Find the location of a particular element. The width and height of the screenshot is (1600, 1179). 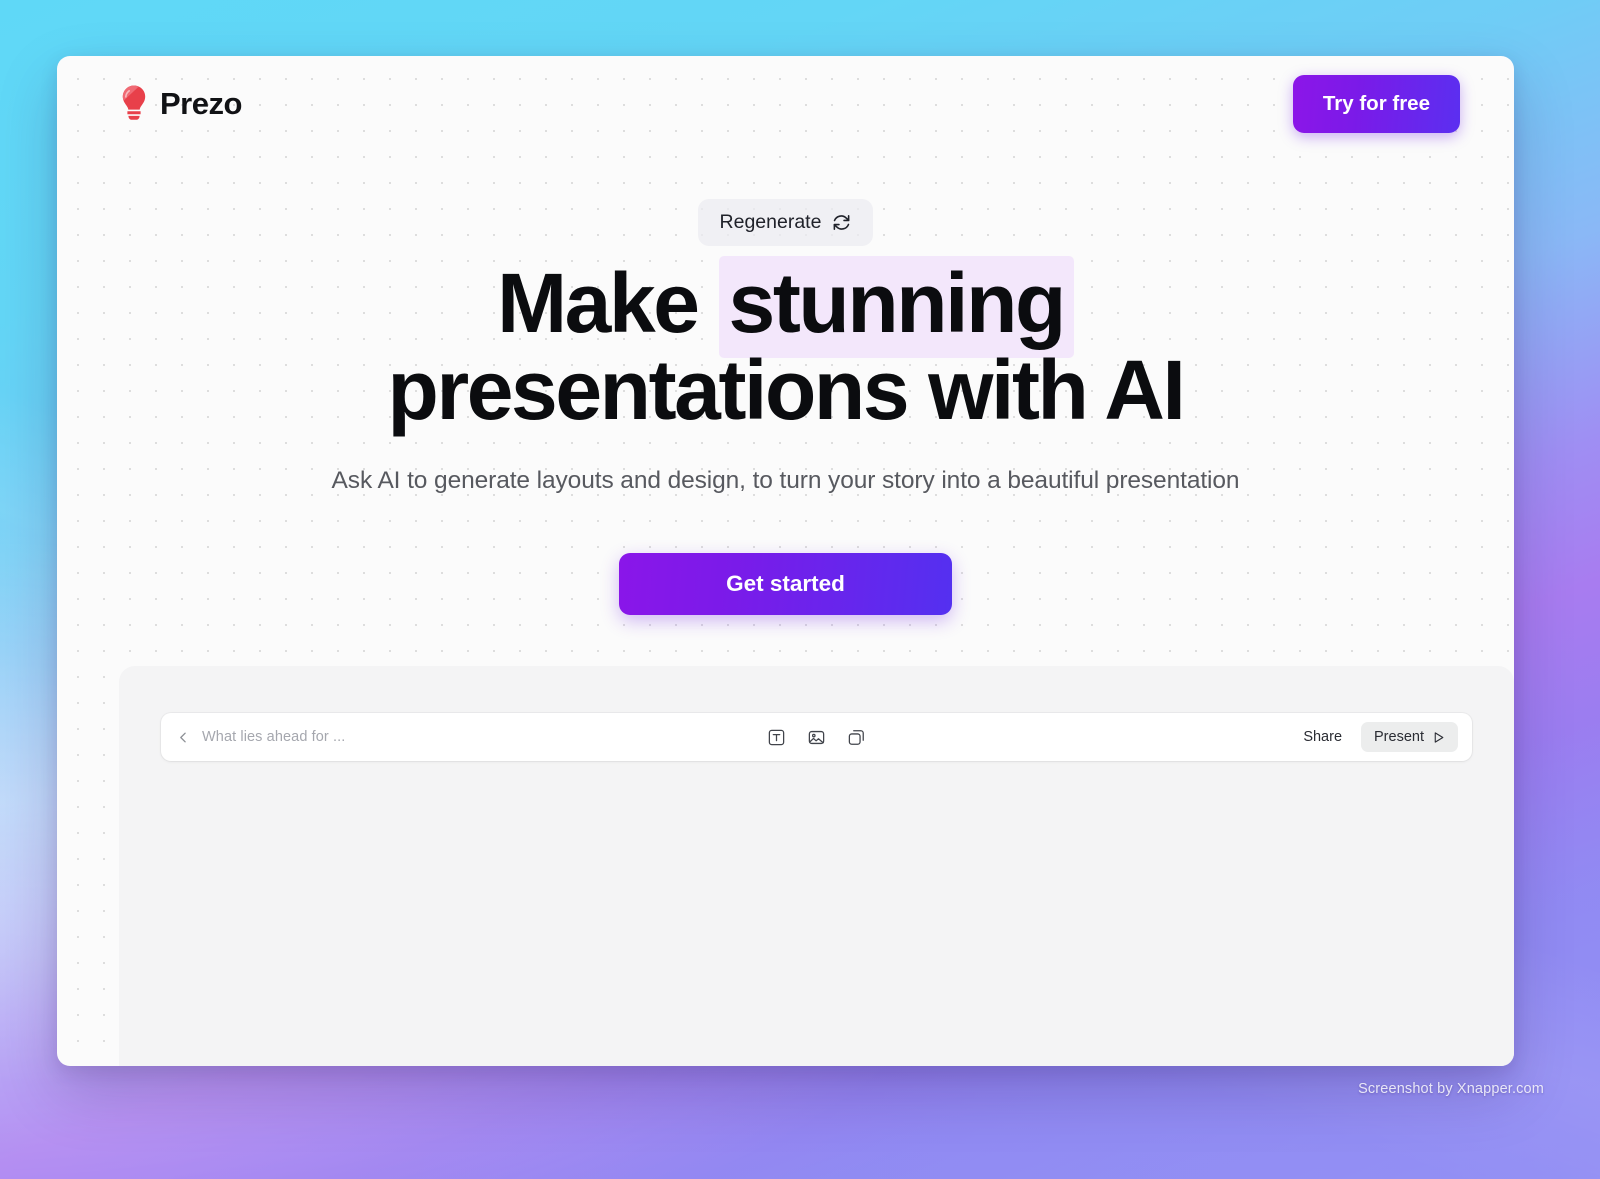

toolbar-right-group: Share Present is located at coordinates (1374, 737).